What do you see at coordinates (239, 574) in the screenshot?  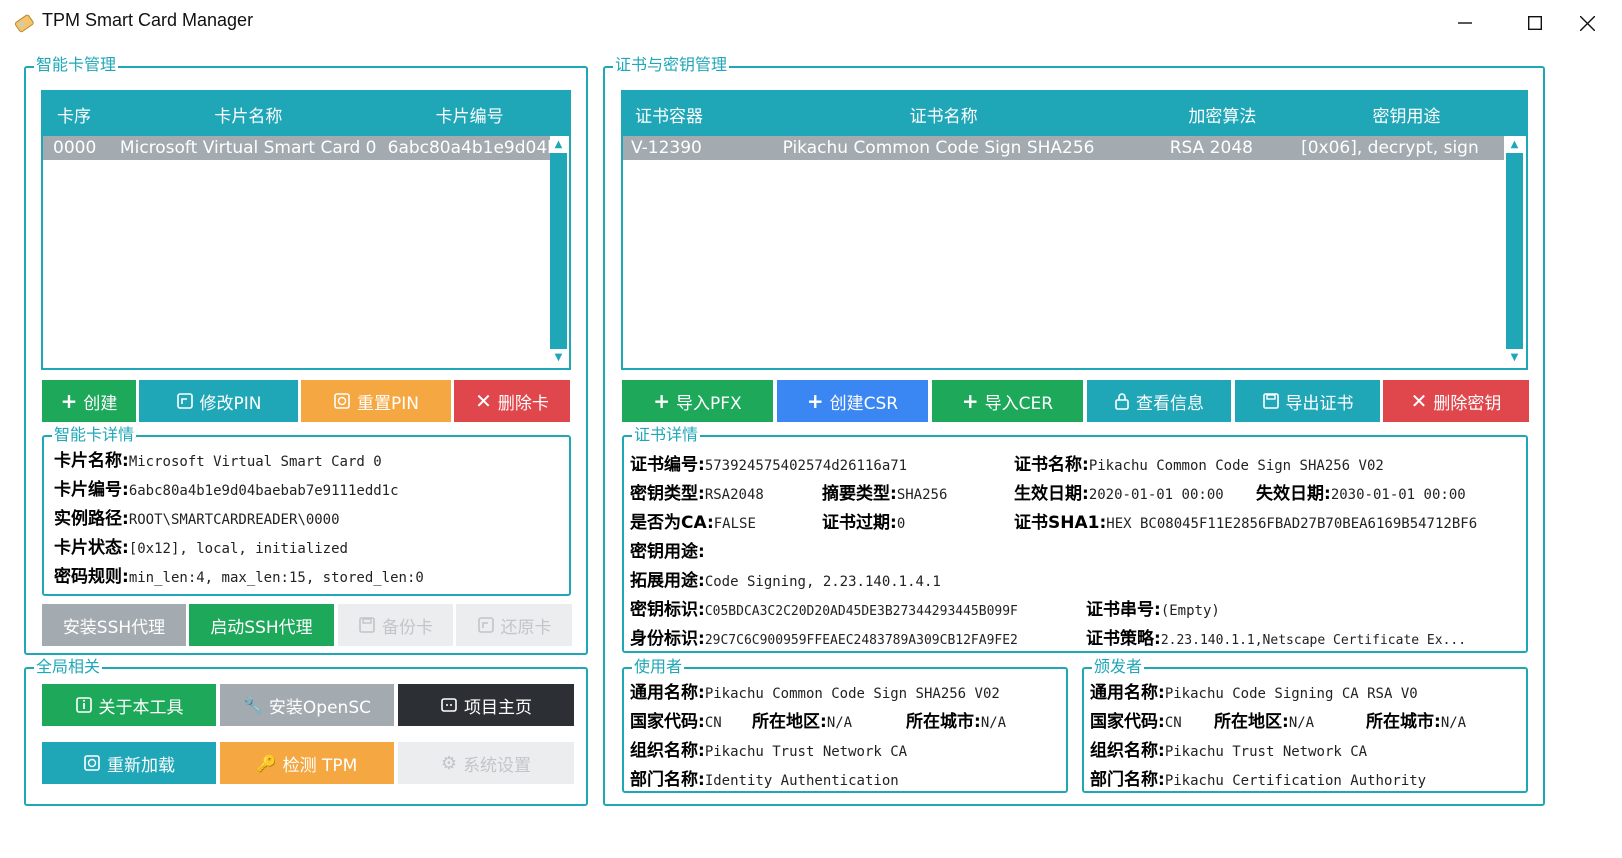 I see `detail-password-rule: 密码规则: min_len:4, max_len:15, stored_len:0` at bounding box center [239, 574].